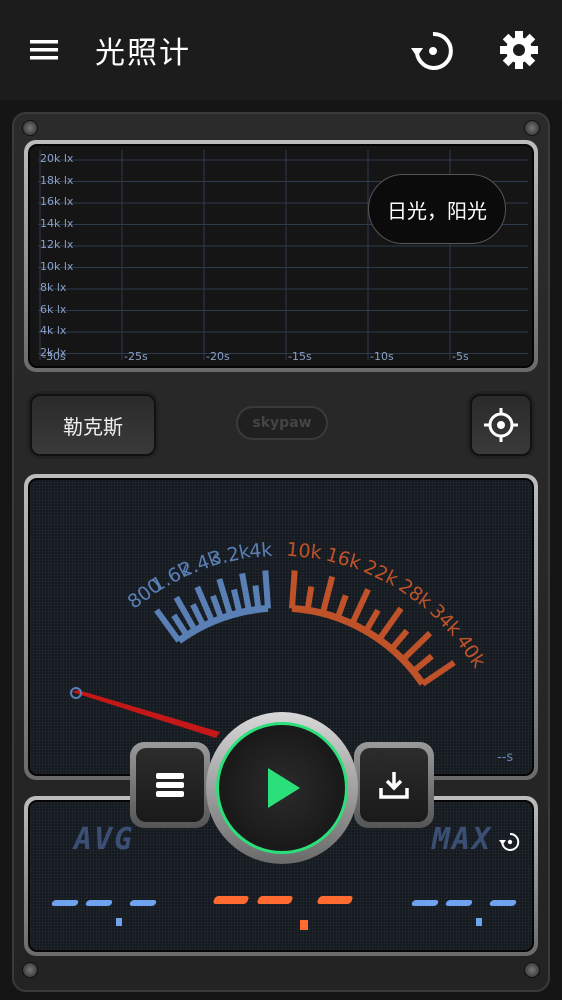  Describe the element at coordinates (260, 551) in the screenshot. I see `gauge-label: 4k` at that location.